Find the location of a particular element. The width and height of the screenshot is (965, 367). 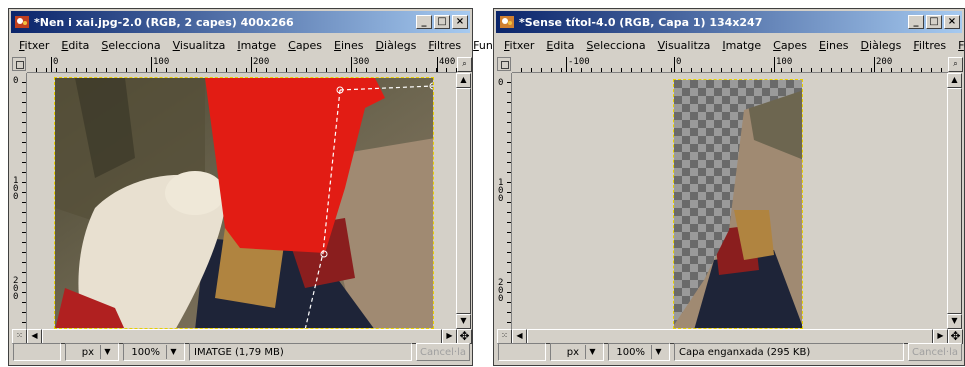

pasted-layer is located at coordinates (738, 204).